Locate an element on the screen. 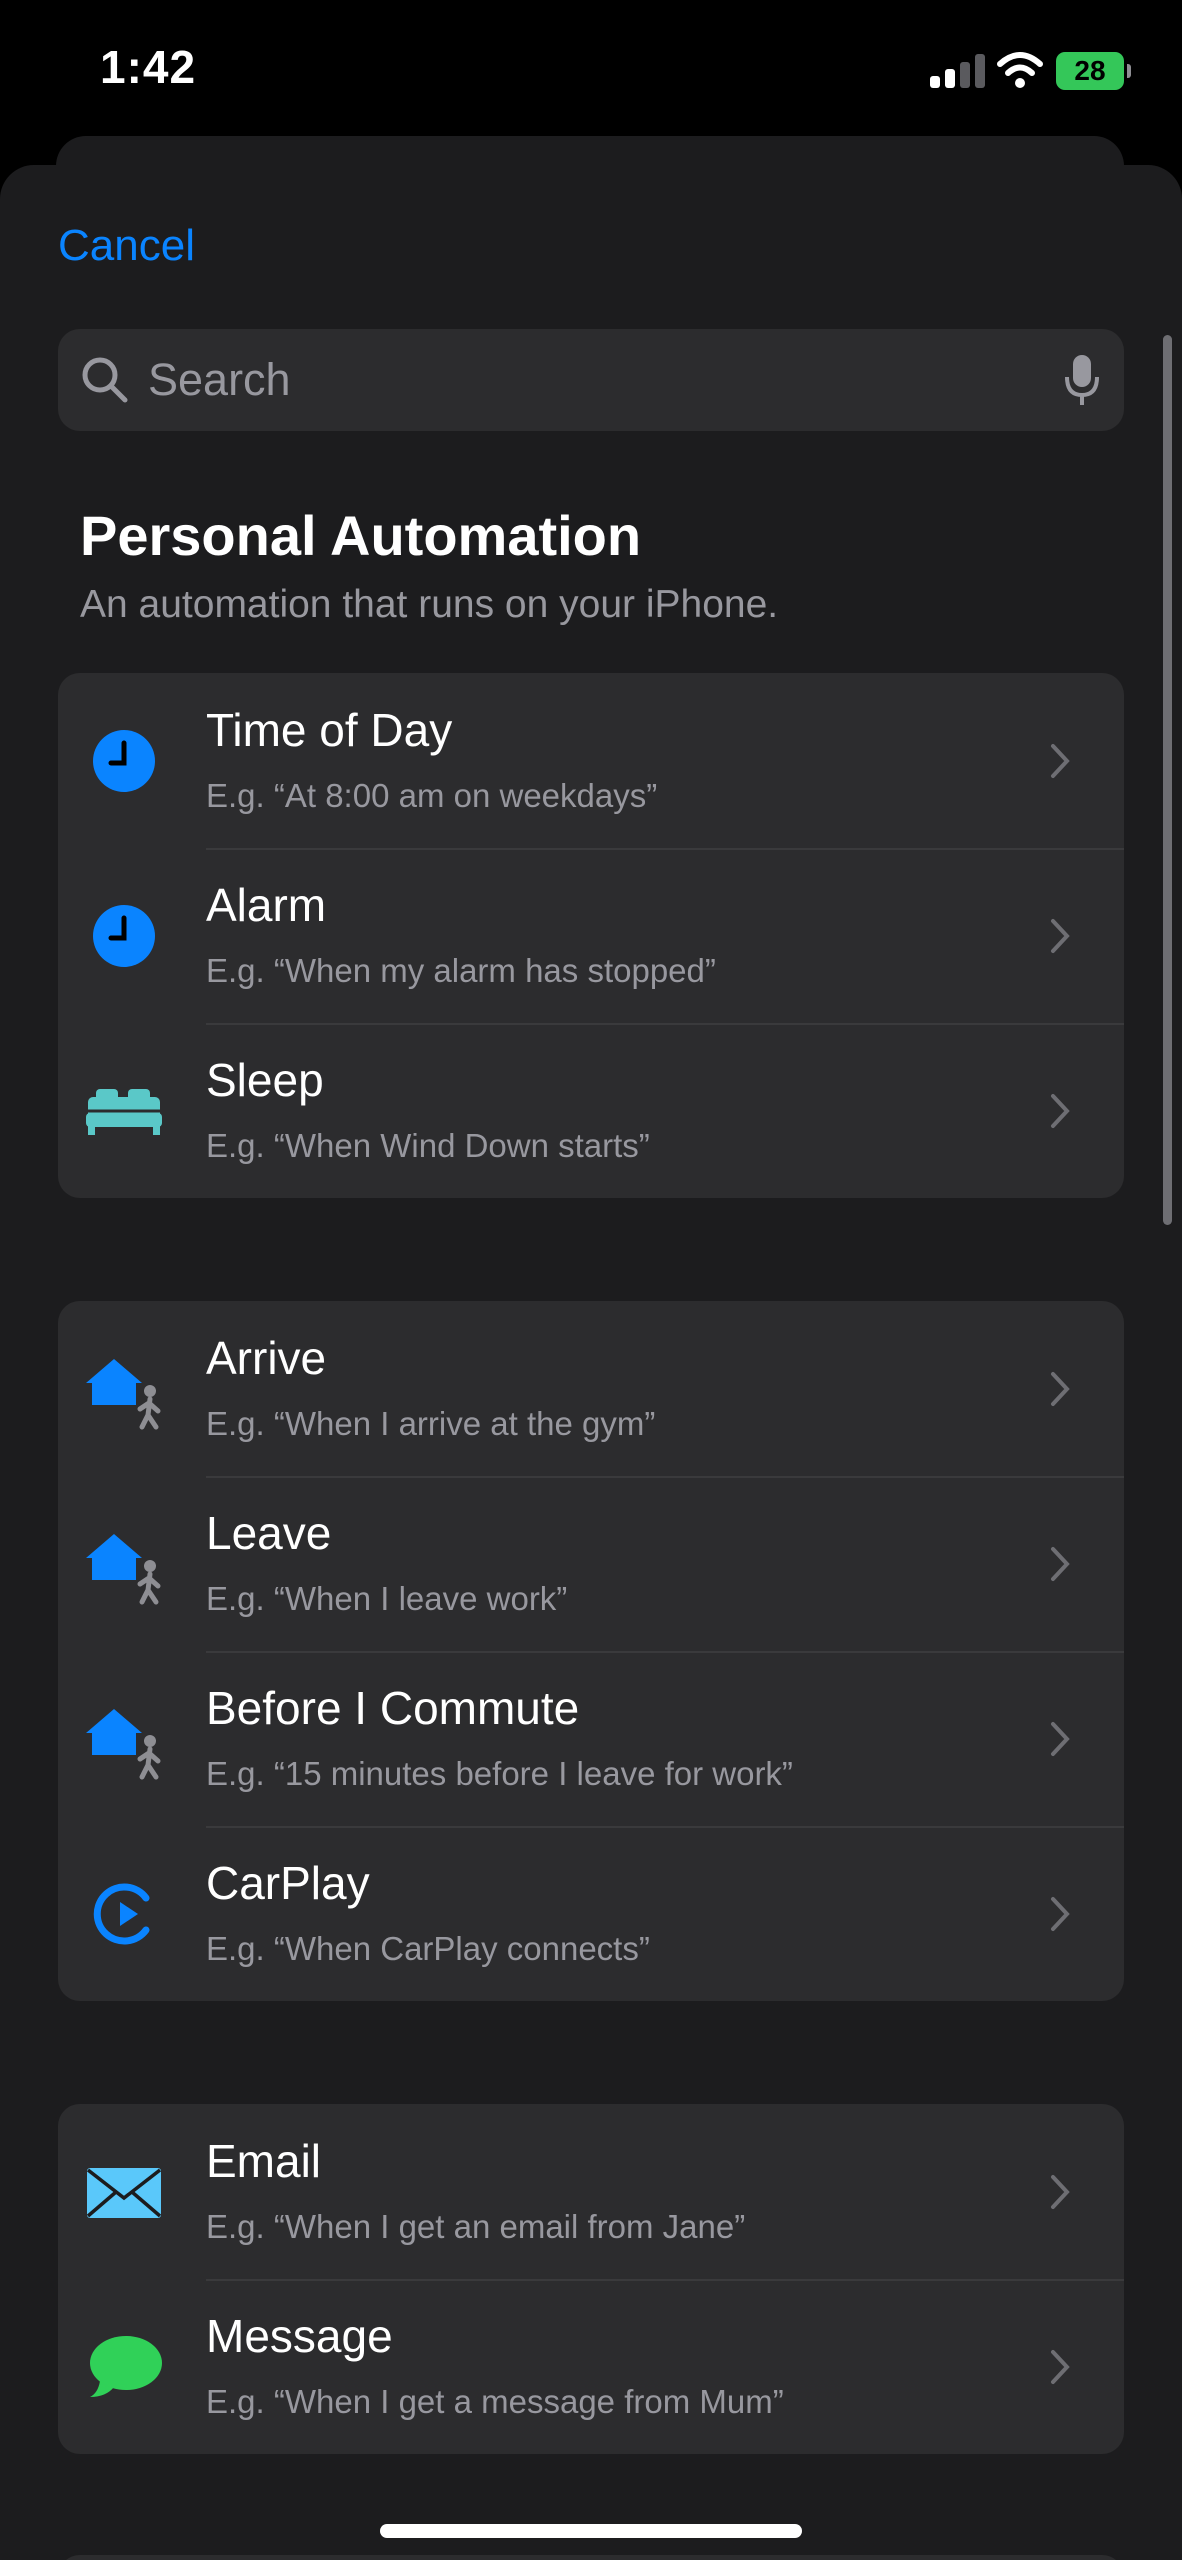 This screenshot has width=1182, height=2560. home-indicator is located at coordinates (591, 2531).